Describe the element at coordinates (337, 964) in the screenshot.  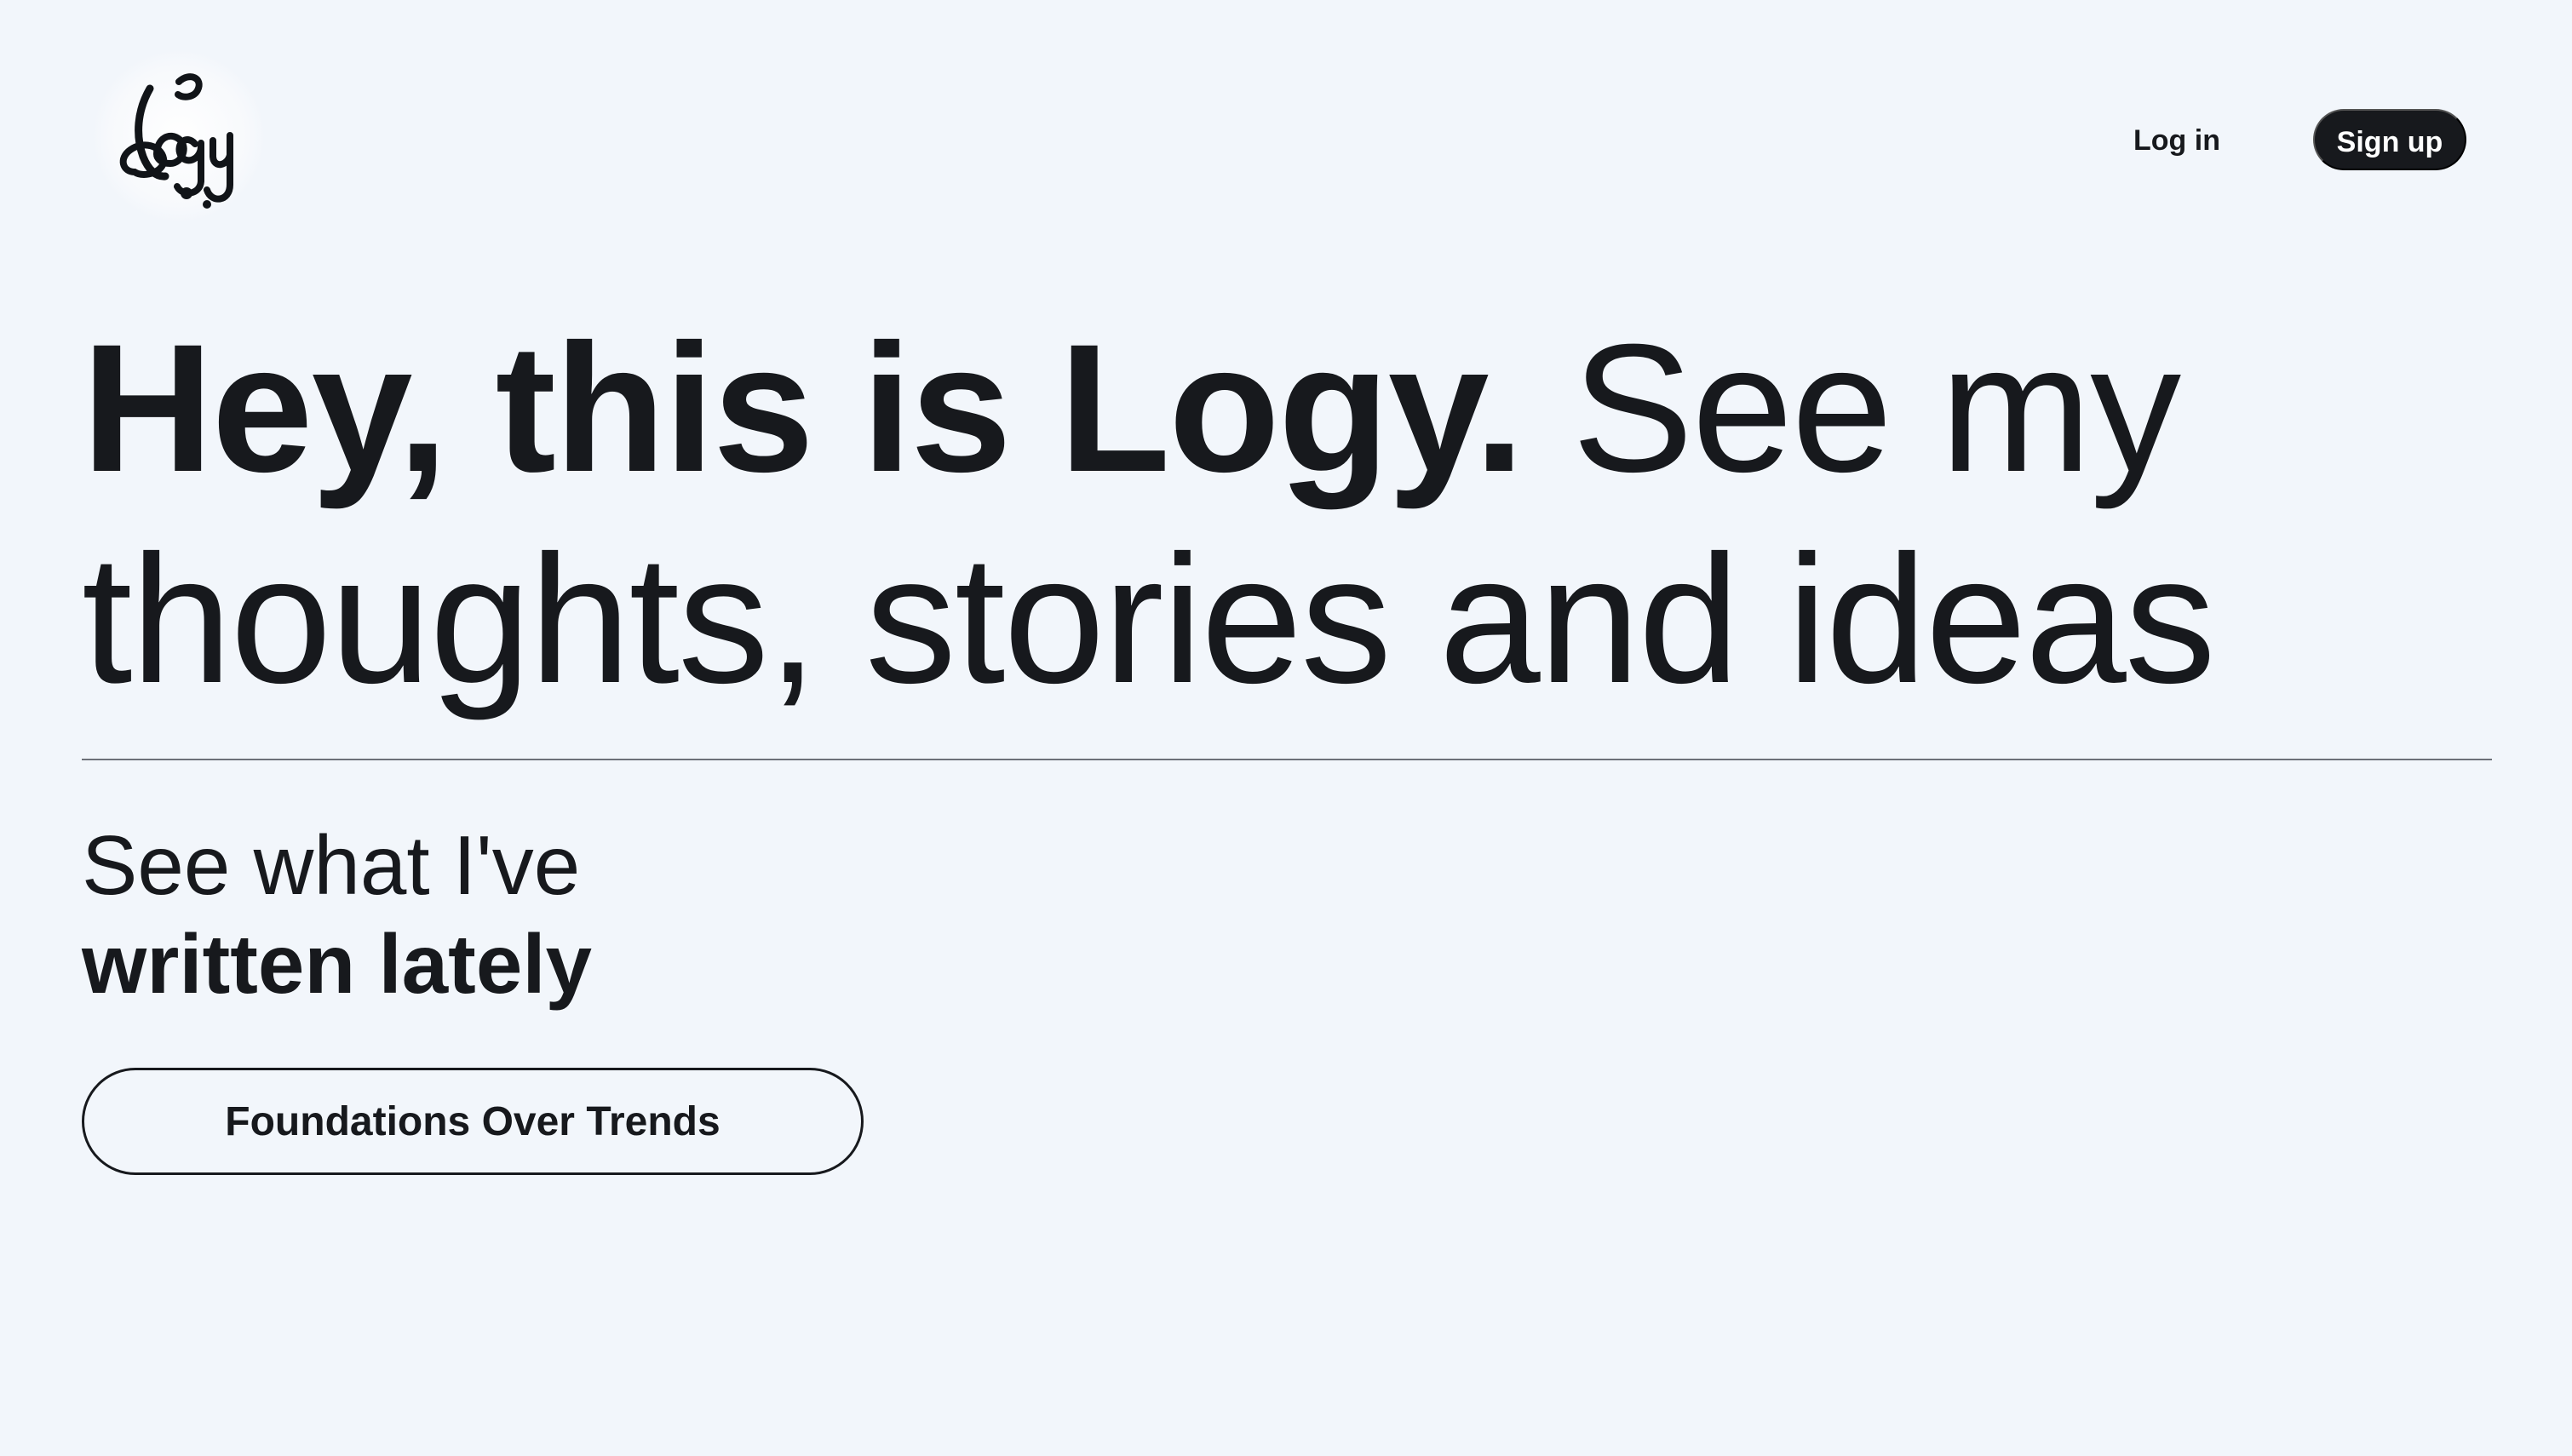
I see `recent-posts-heading-bold: written lately` at that location.